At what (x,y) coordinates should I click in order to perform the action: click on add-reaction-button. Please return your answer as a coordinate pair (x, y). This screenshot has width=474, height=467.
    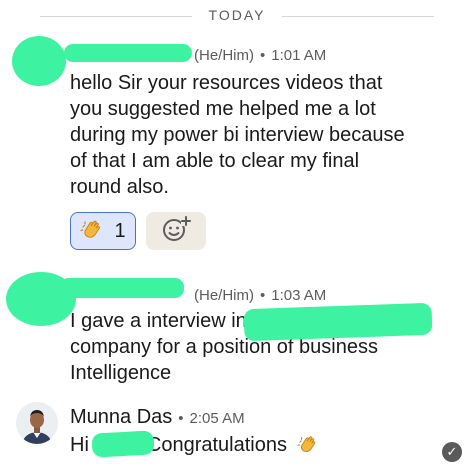
    Looking at the image, I should click on (176, 231).